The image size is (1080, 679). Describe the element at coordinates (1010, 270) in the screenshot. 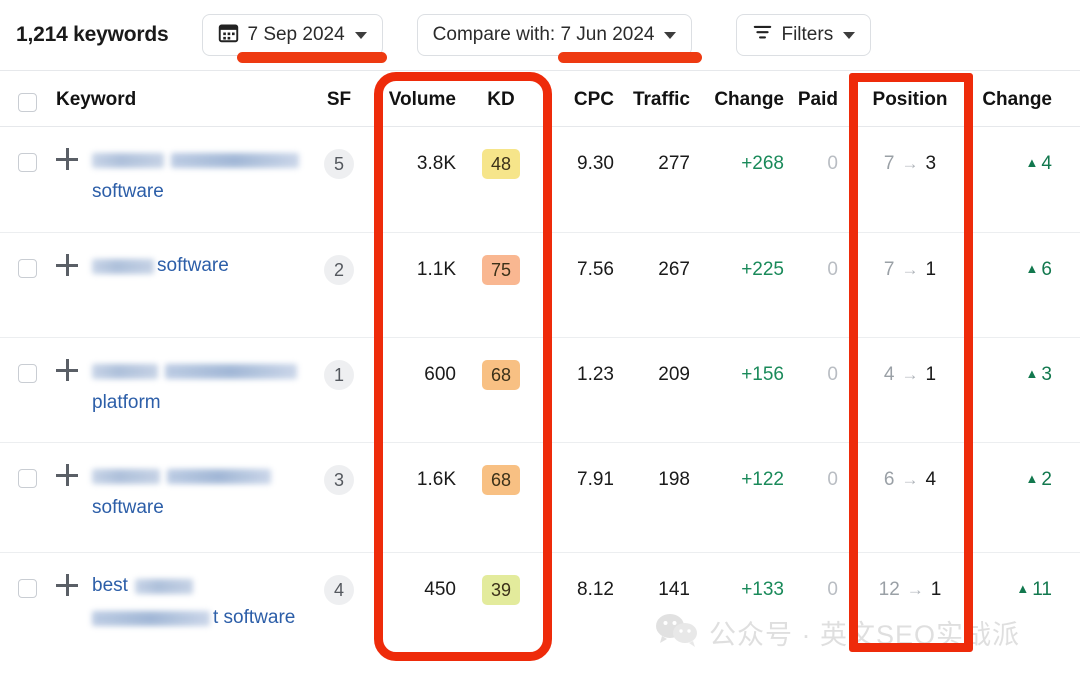

I see `position-change-cell: ▲ 6` at that location.